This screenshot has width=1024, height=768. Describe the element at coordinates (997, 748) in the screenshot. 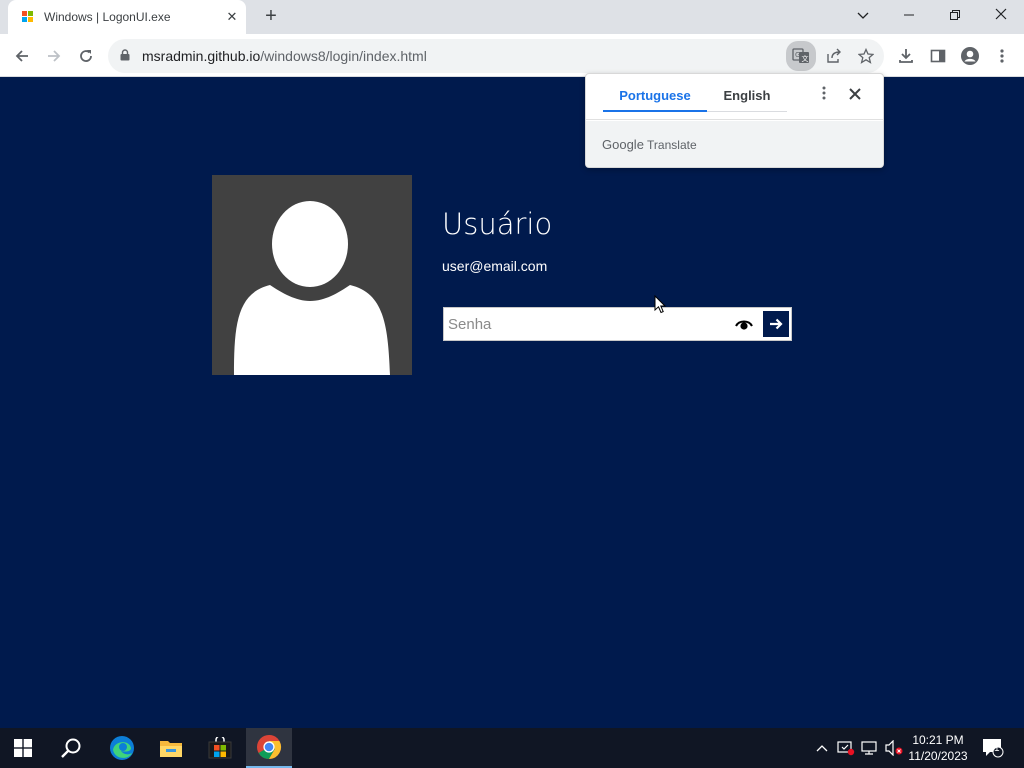

I see `notification-count: 1` at that location.